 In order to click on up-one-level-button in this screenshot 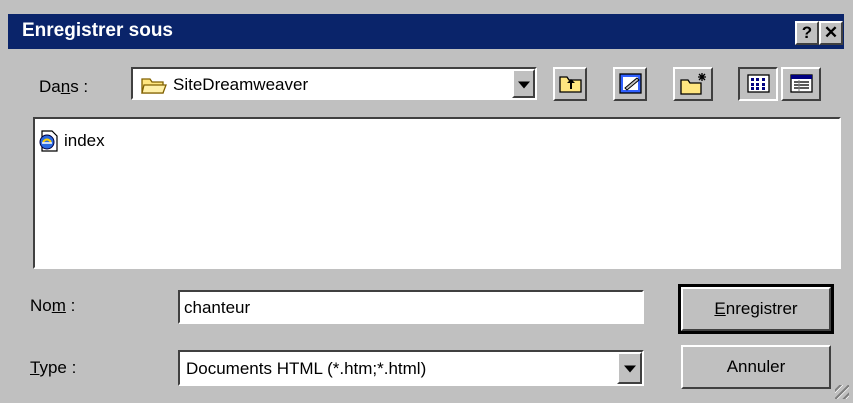, I will do `click(570, 84)`.